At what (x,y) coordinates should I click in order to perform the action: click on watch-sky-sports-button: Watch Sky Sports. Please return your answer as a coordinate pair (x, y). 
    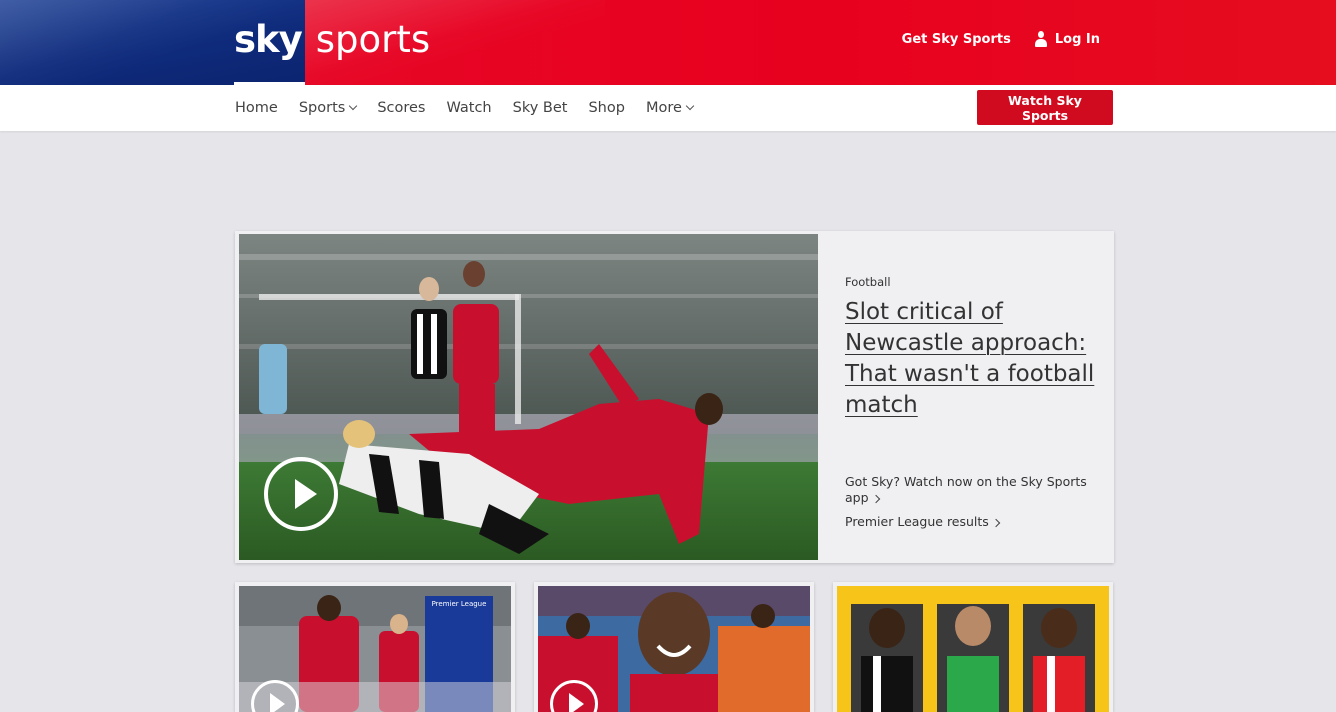
    Looking at the image, I should click on (1045, 107).